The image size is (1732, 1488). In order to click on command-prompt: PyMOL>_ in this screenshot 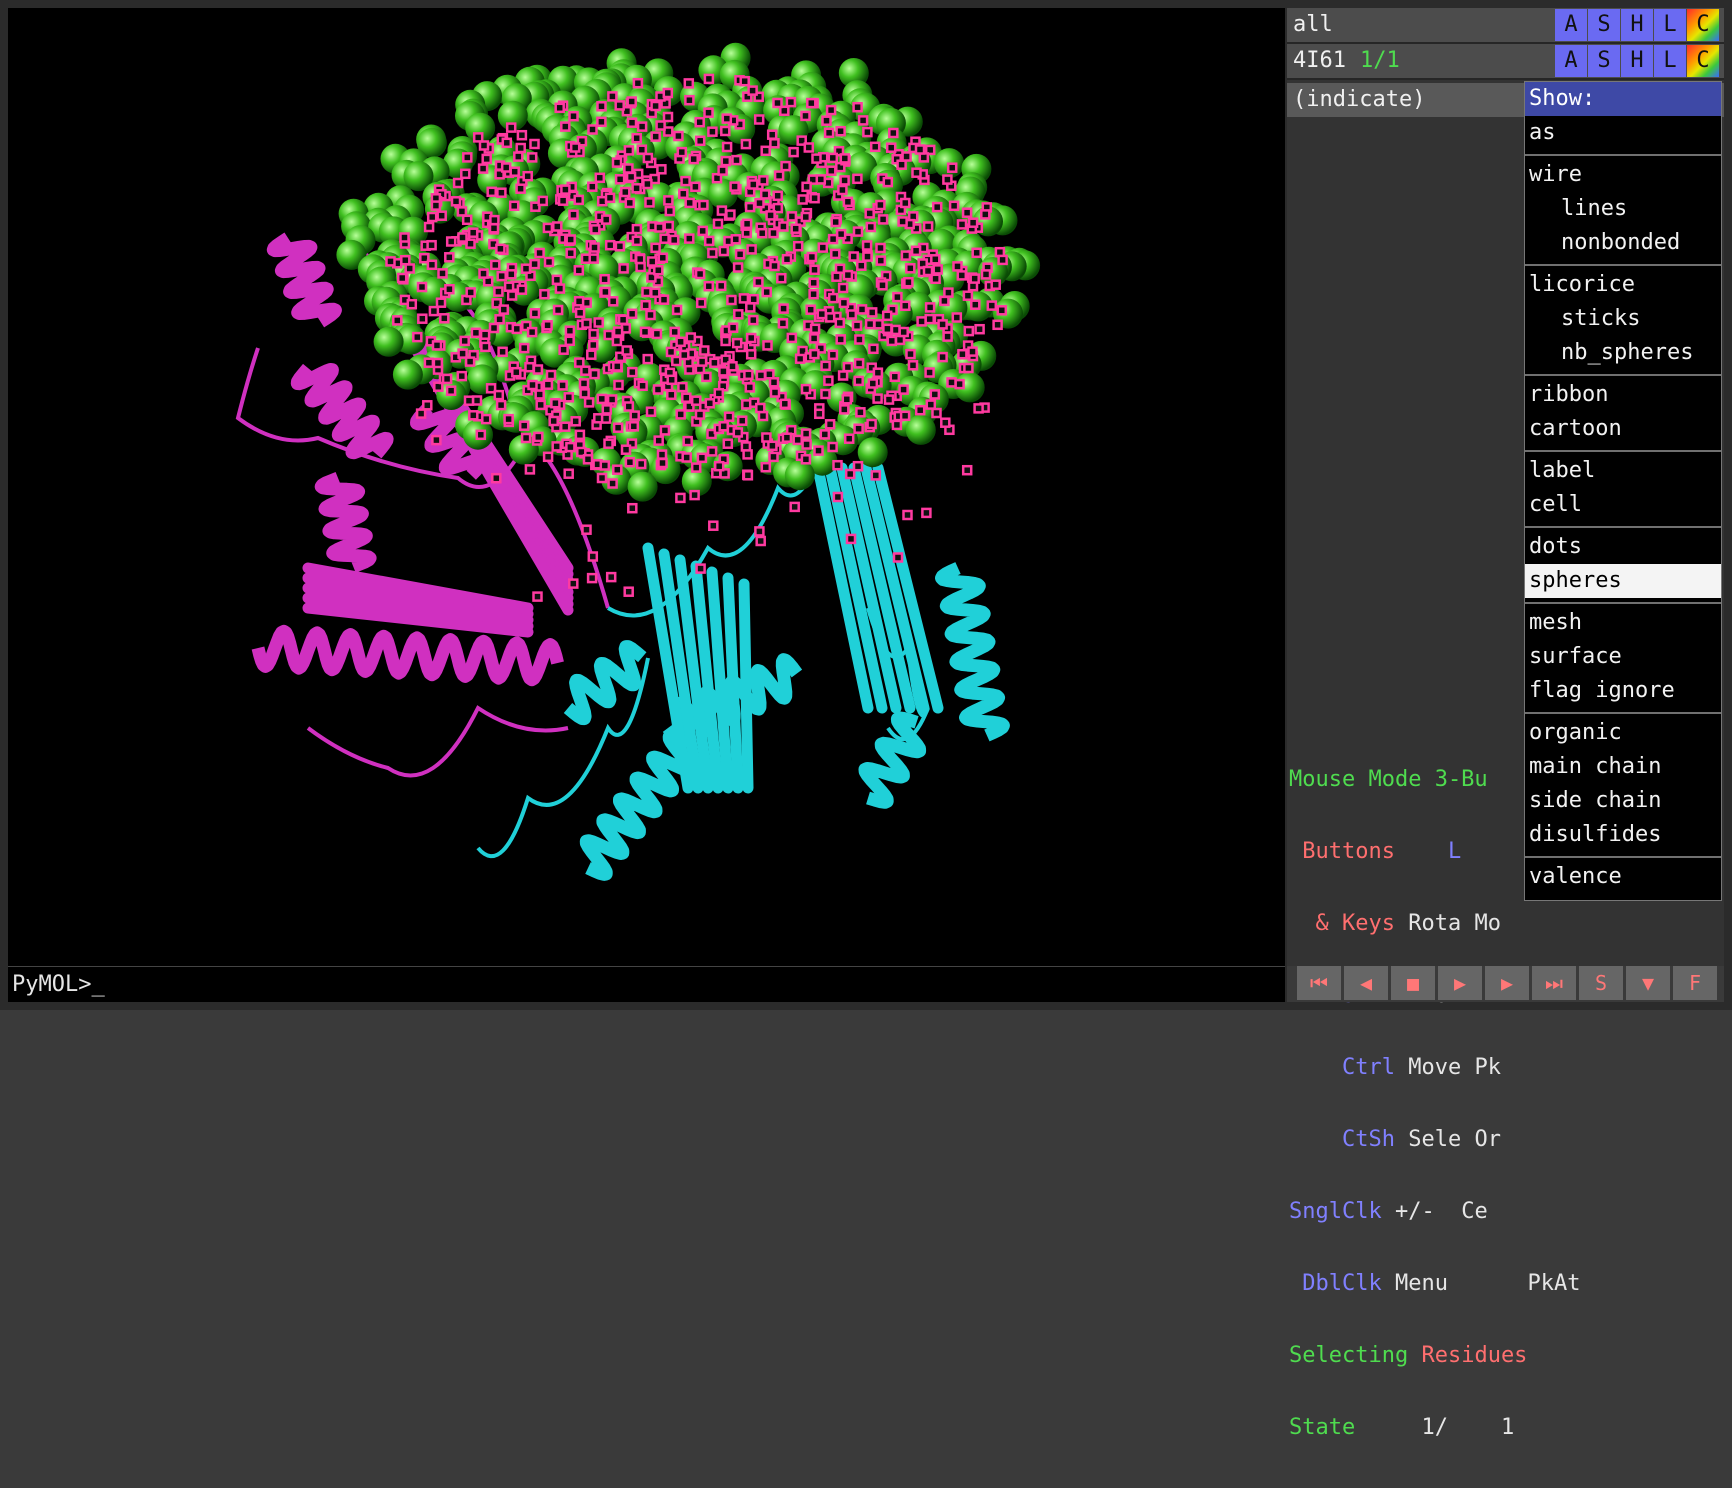, I will do `click(58, 984)`.